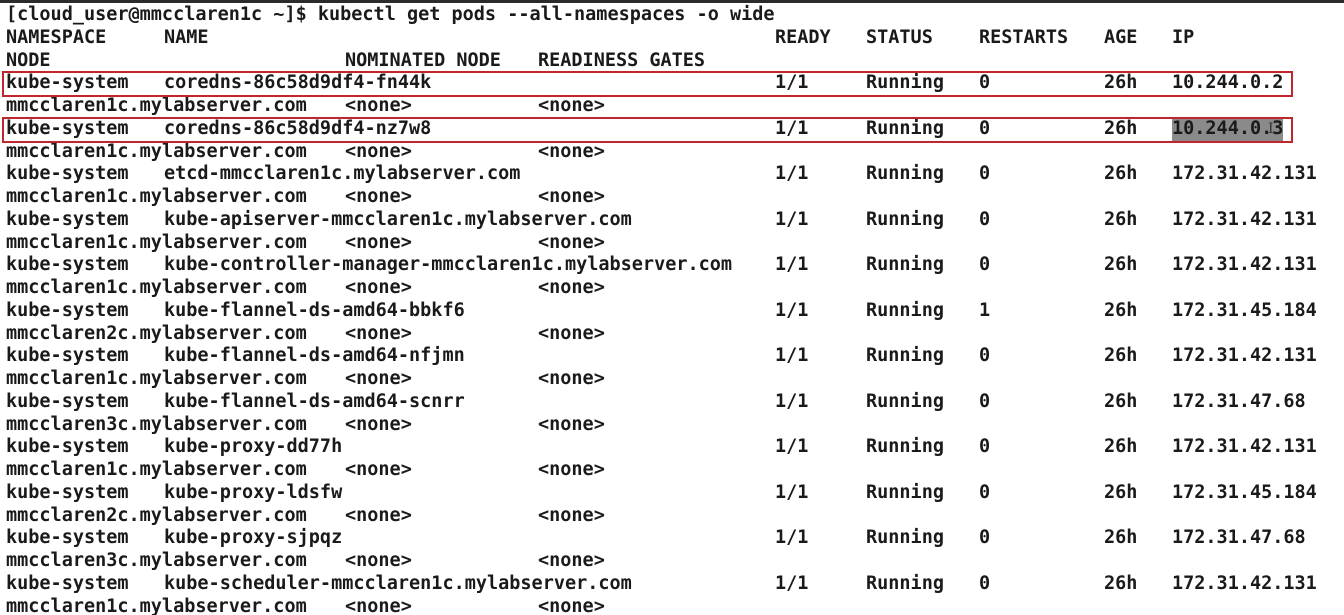 The image size is (1344, 615). What do you see at coordinates (1239, 538) in the screenshot?
I see `pod-ip: 172.31.47.68` at bounding box center [1239, 538].